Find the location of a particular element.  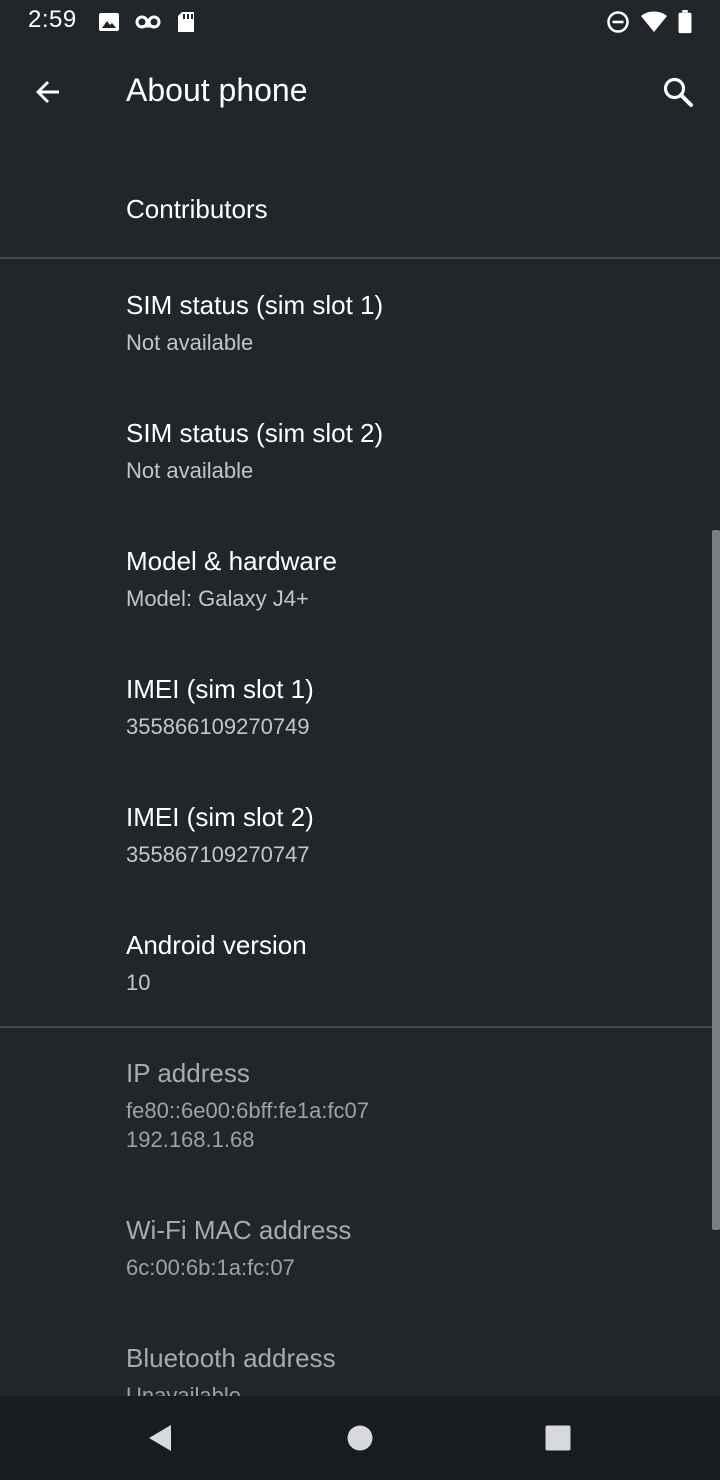

item-title: IMEI (sim slot 1) is located at coordinates (220, 689).